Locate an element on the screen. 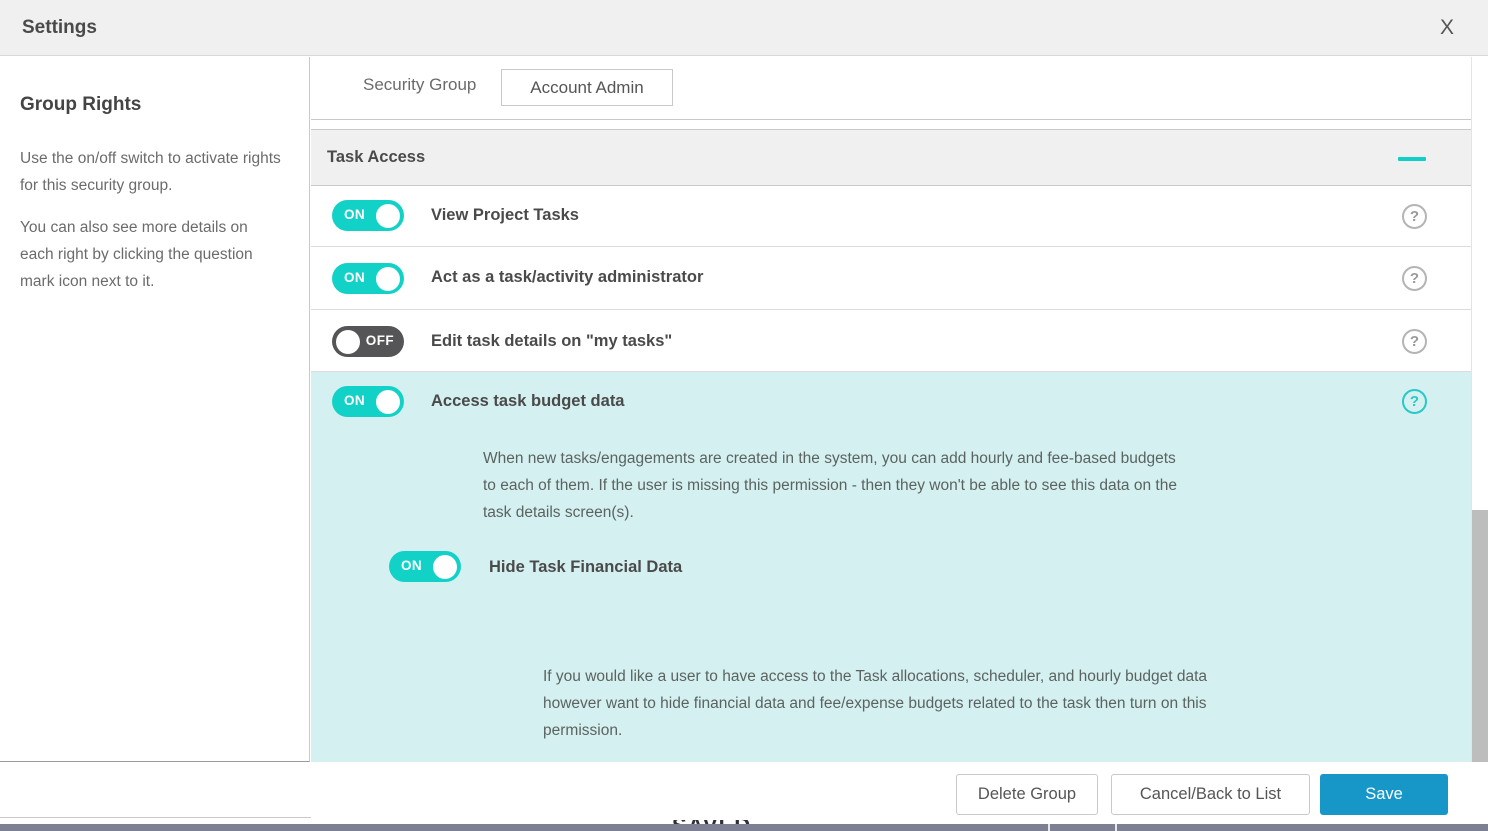  page-title: Settings is located at coordinates (59, 27).